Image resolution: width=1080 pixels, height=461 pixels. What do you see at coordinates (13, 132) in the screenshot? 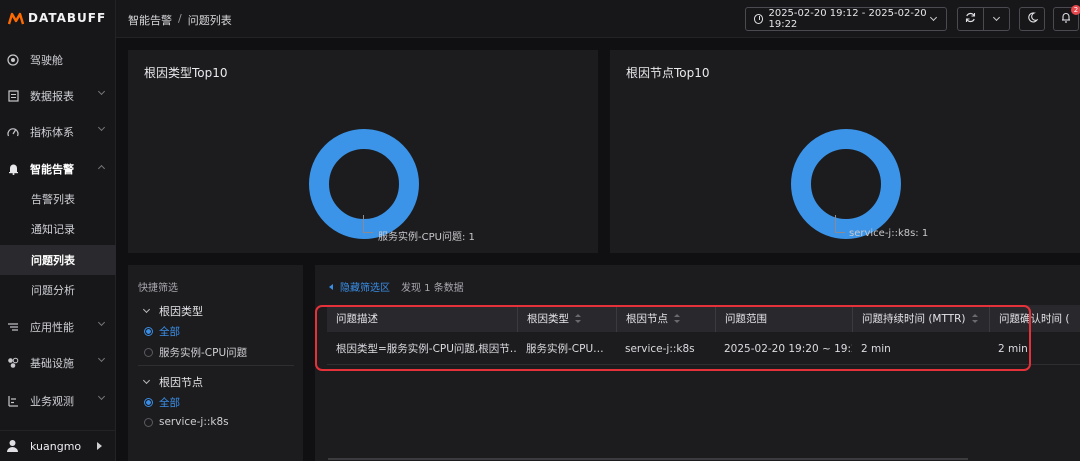
I see `metric-icon` at bounding box center [13, 132].